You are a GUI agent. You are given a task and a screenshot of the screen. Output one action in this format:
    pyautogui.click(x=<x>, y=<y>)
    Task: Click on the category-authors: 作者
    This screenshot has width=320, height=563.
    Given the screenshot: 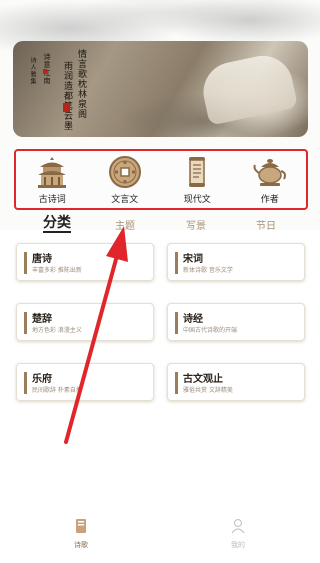 What is the action you would take?
    pyautogui.click(x=270, y=180)
    